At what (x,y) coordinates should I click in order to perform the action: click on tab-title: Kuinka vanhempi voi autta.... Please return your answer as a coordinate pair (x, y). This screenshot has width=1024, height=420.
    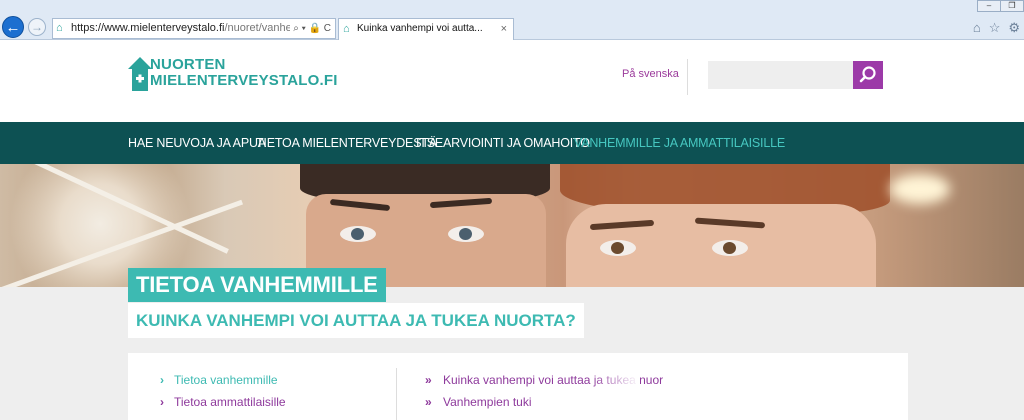
    Looking at the image, I should click on (420, 28).